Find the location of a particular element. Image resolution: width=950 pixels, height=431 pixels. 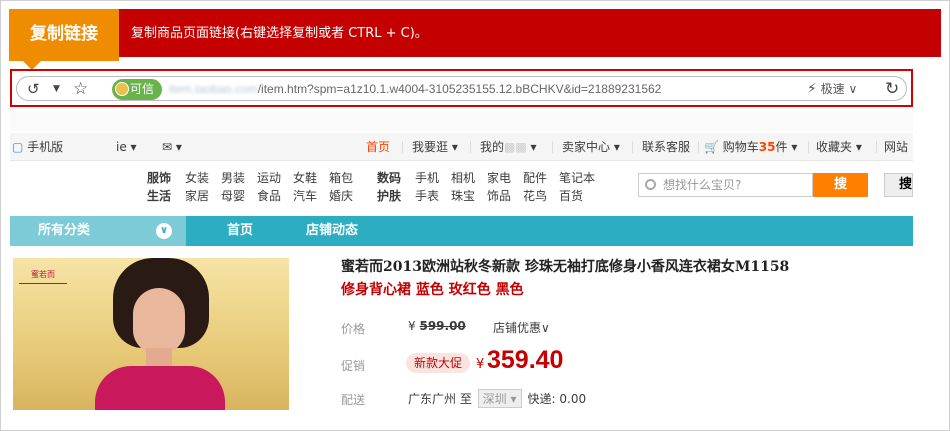

currency-symbol: ¥ is located at coordinates (480, 364).